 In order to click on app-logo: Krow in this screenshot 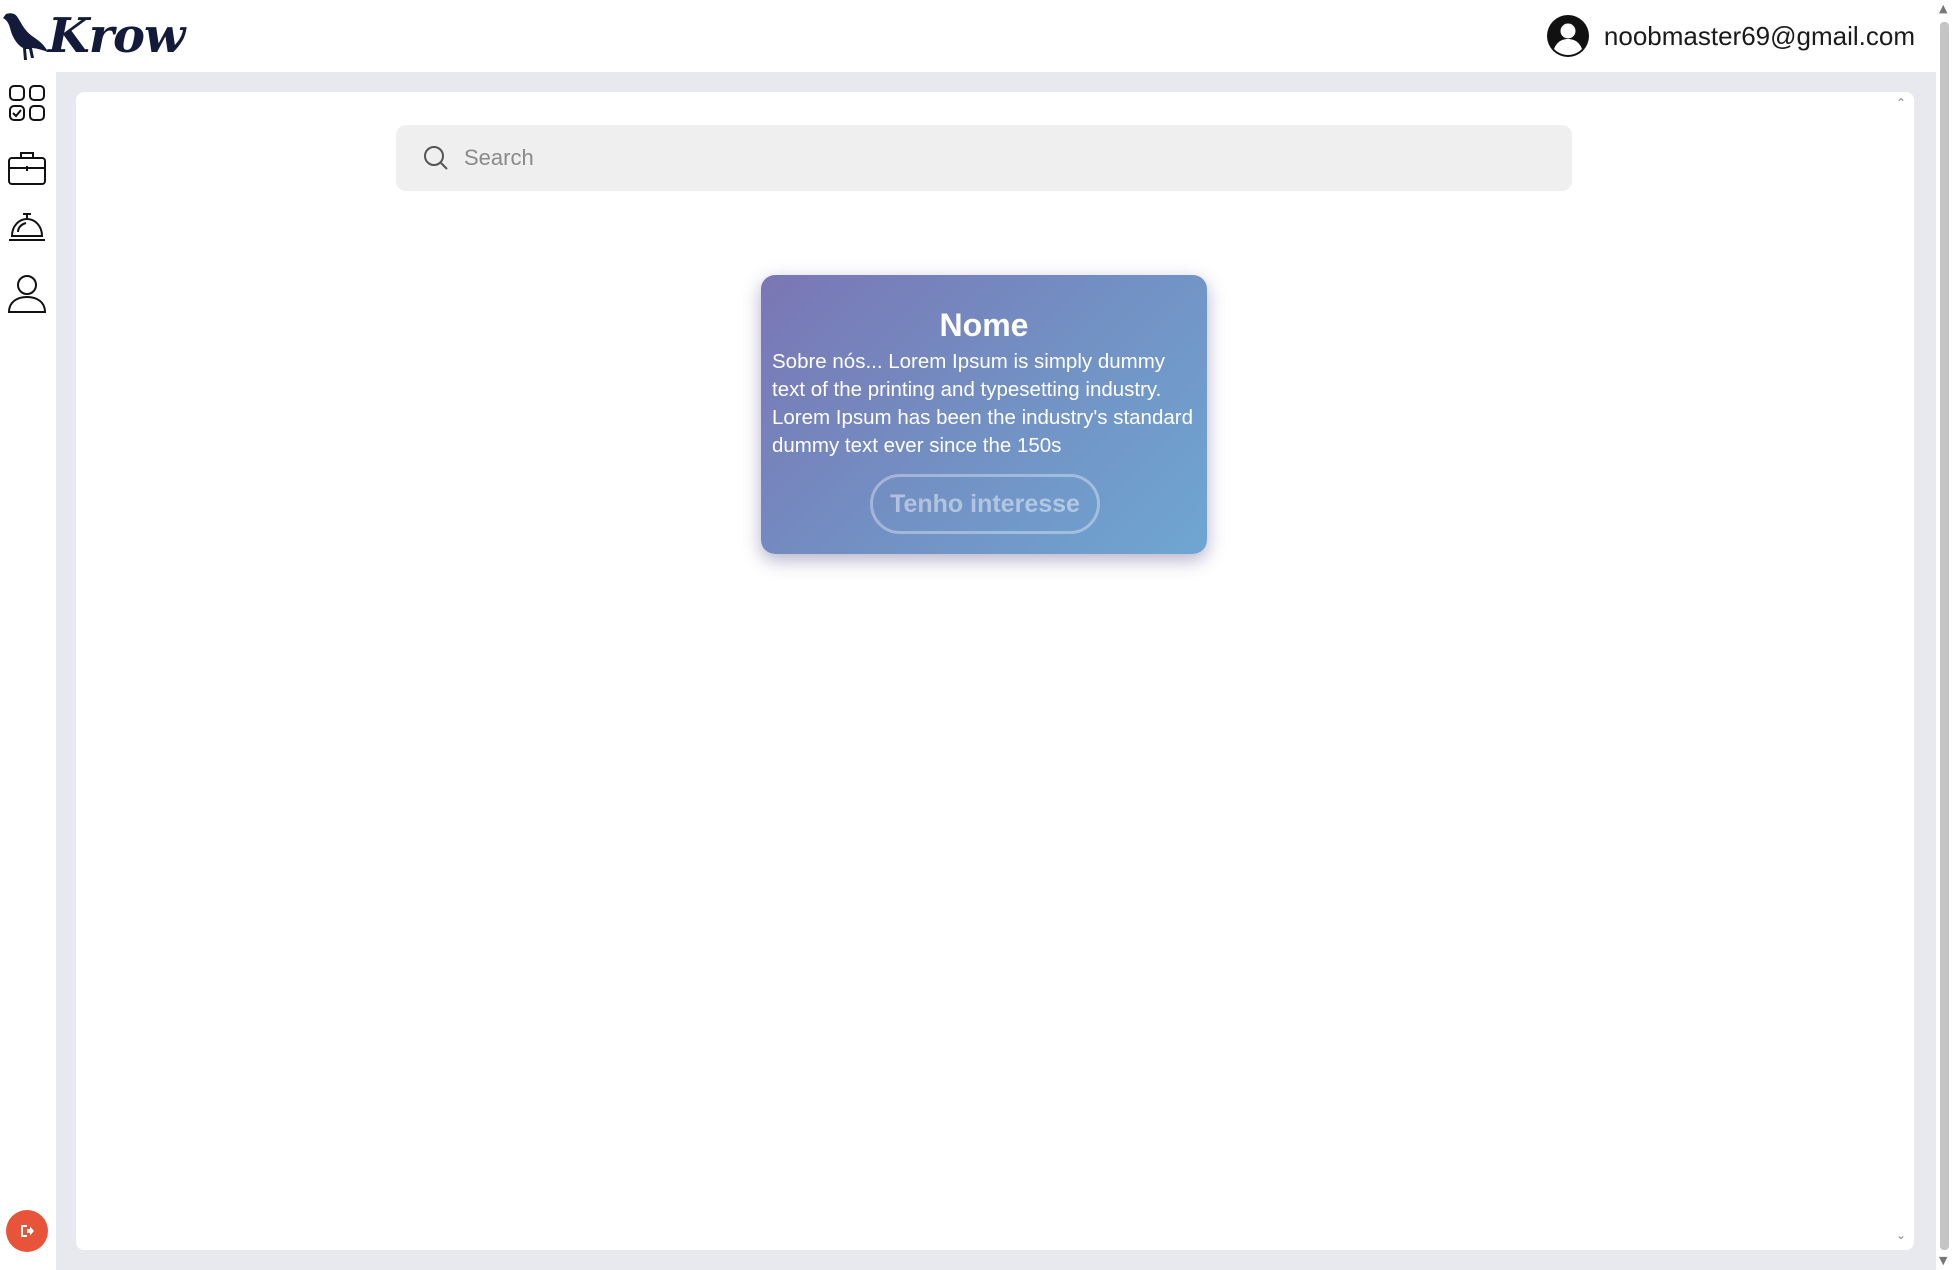, I will do `click(93, 36)`.